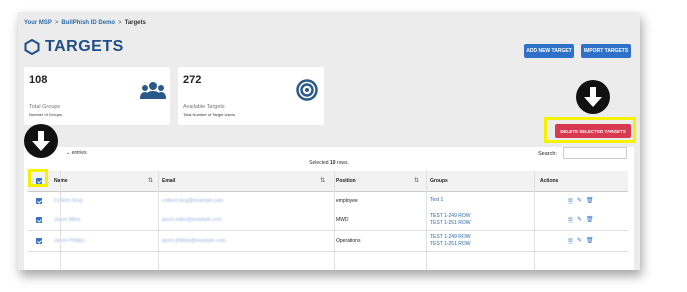  I want to click on users-icon, so click(153, 90).